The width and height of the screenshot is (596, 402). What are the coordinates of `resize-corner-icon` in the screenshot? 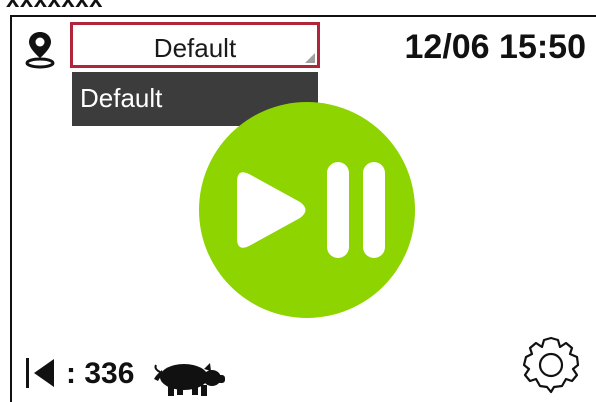 It's located at (310, 58).